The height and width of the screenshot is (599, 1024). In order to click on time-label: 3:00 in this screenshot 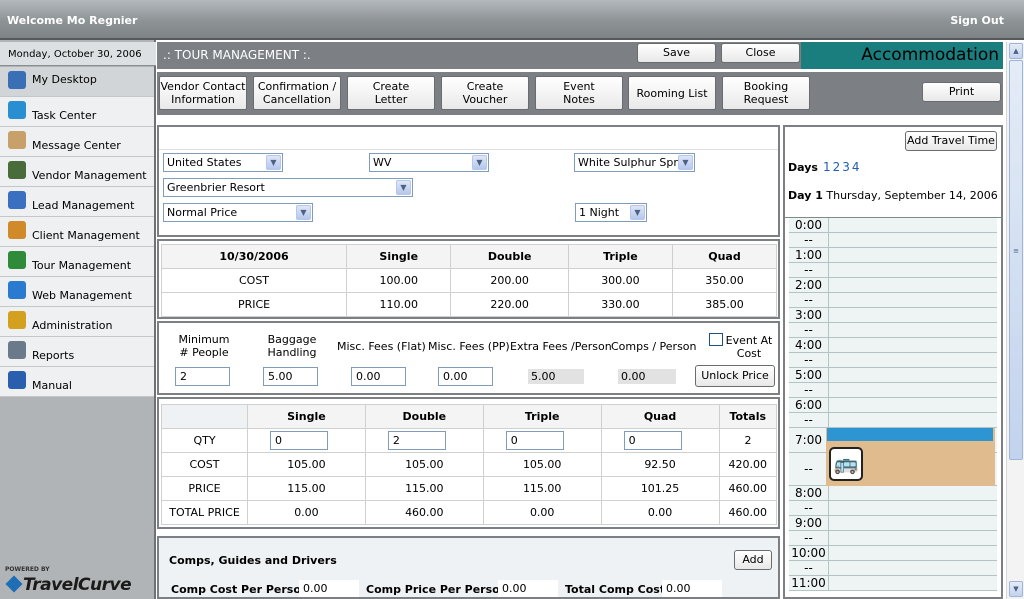, I will do `click(809, 315)`.